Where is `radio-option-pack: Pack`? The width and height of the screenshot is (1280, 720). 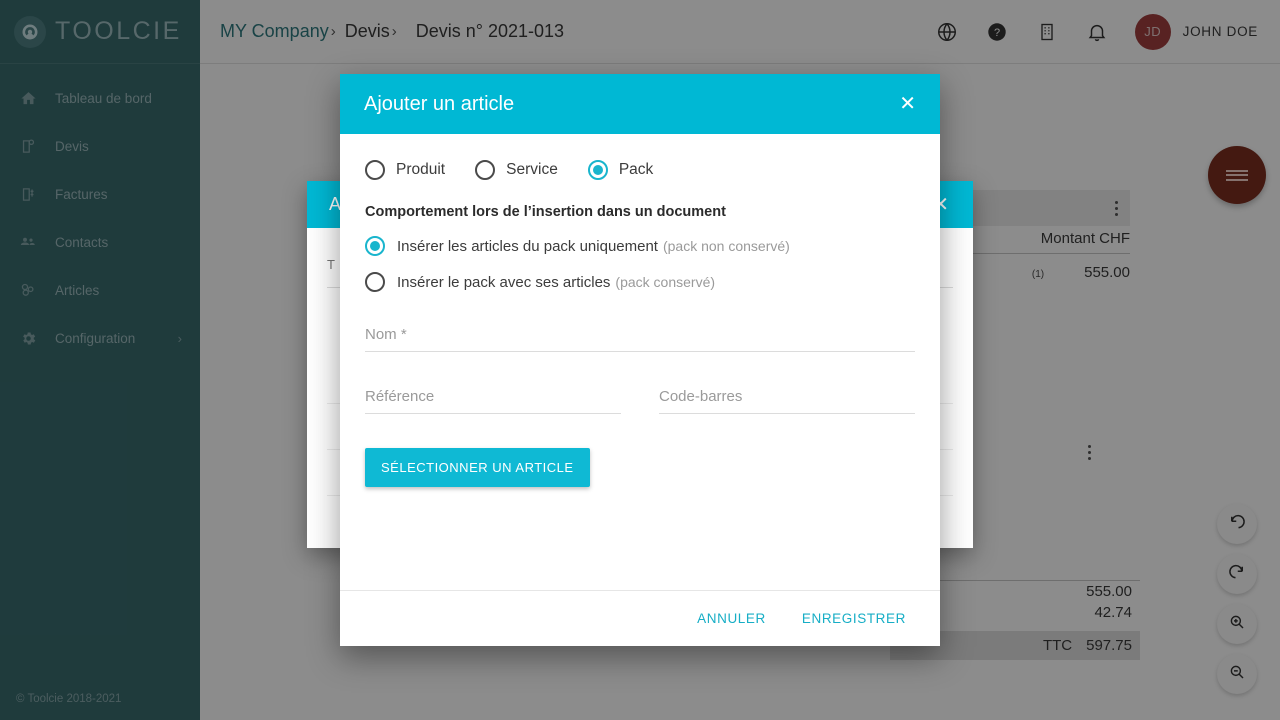 radio-option-pack: Pack is located at coordinates (620, 170).